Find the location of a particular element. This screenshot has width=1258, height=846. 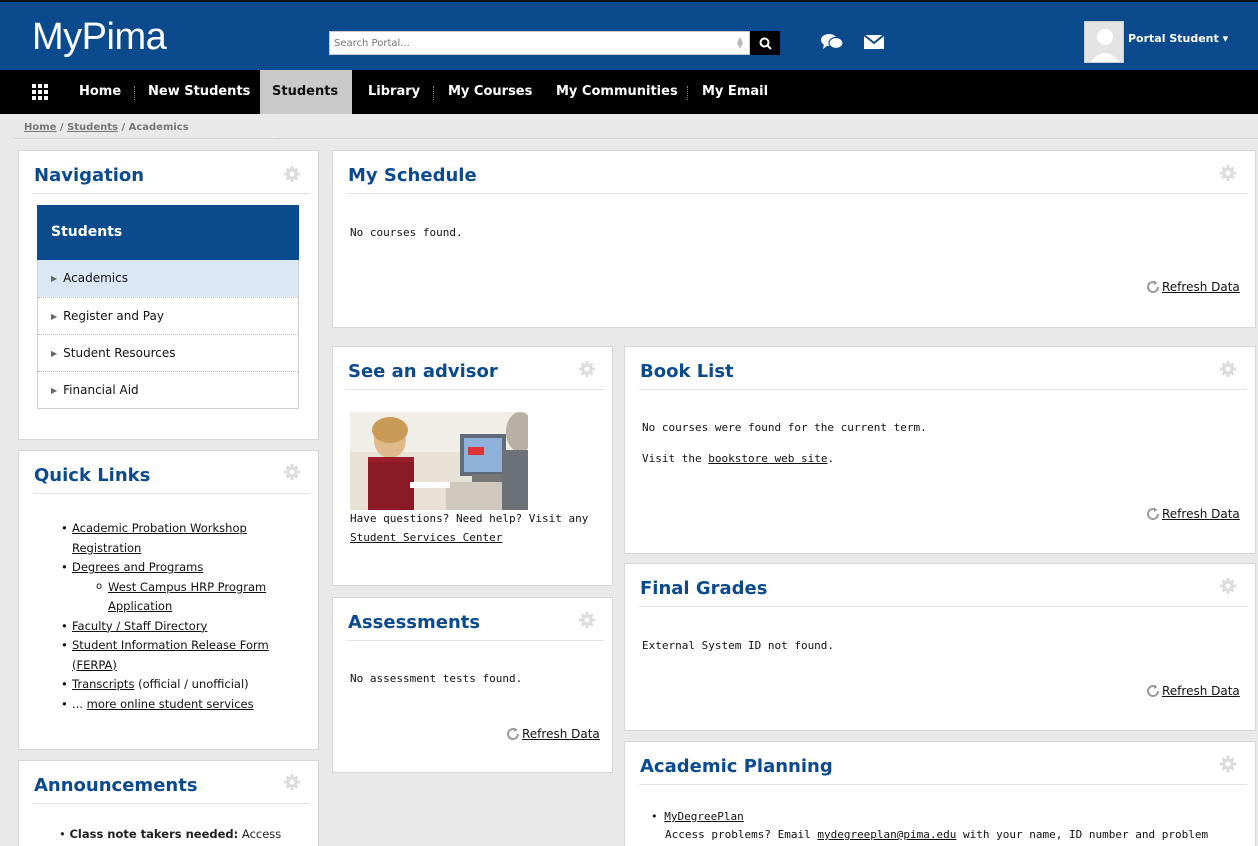

breadcrumb-students: Students is located at coordinates (92, 127).